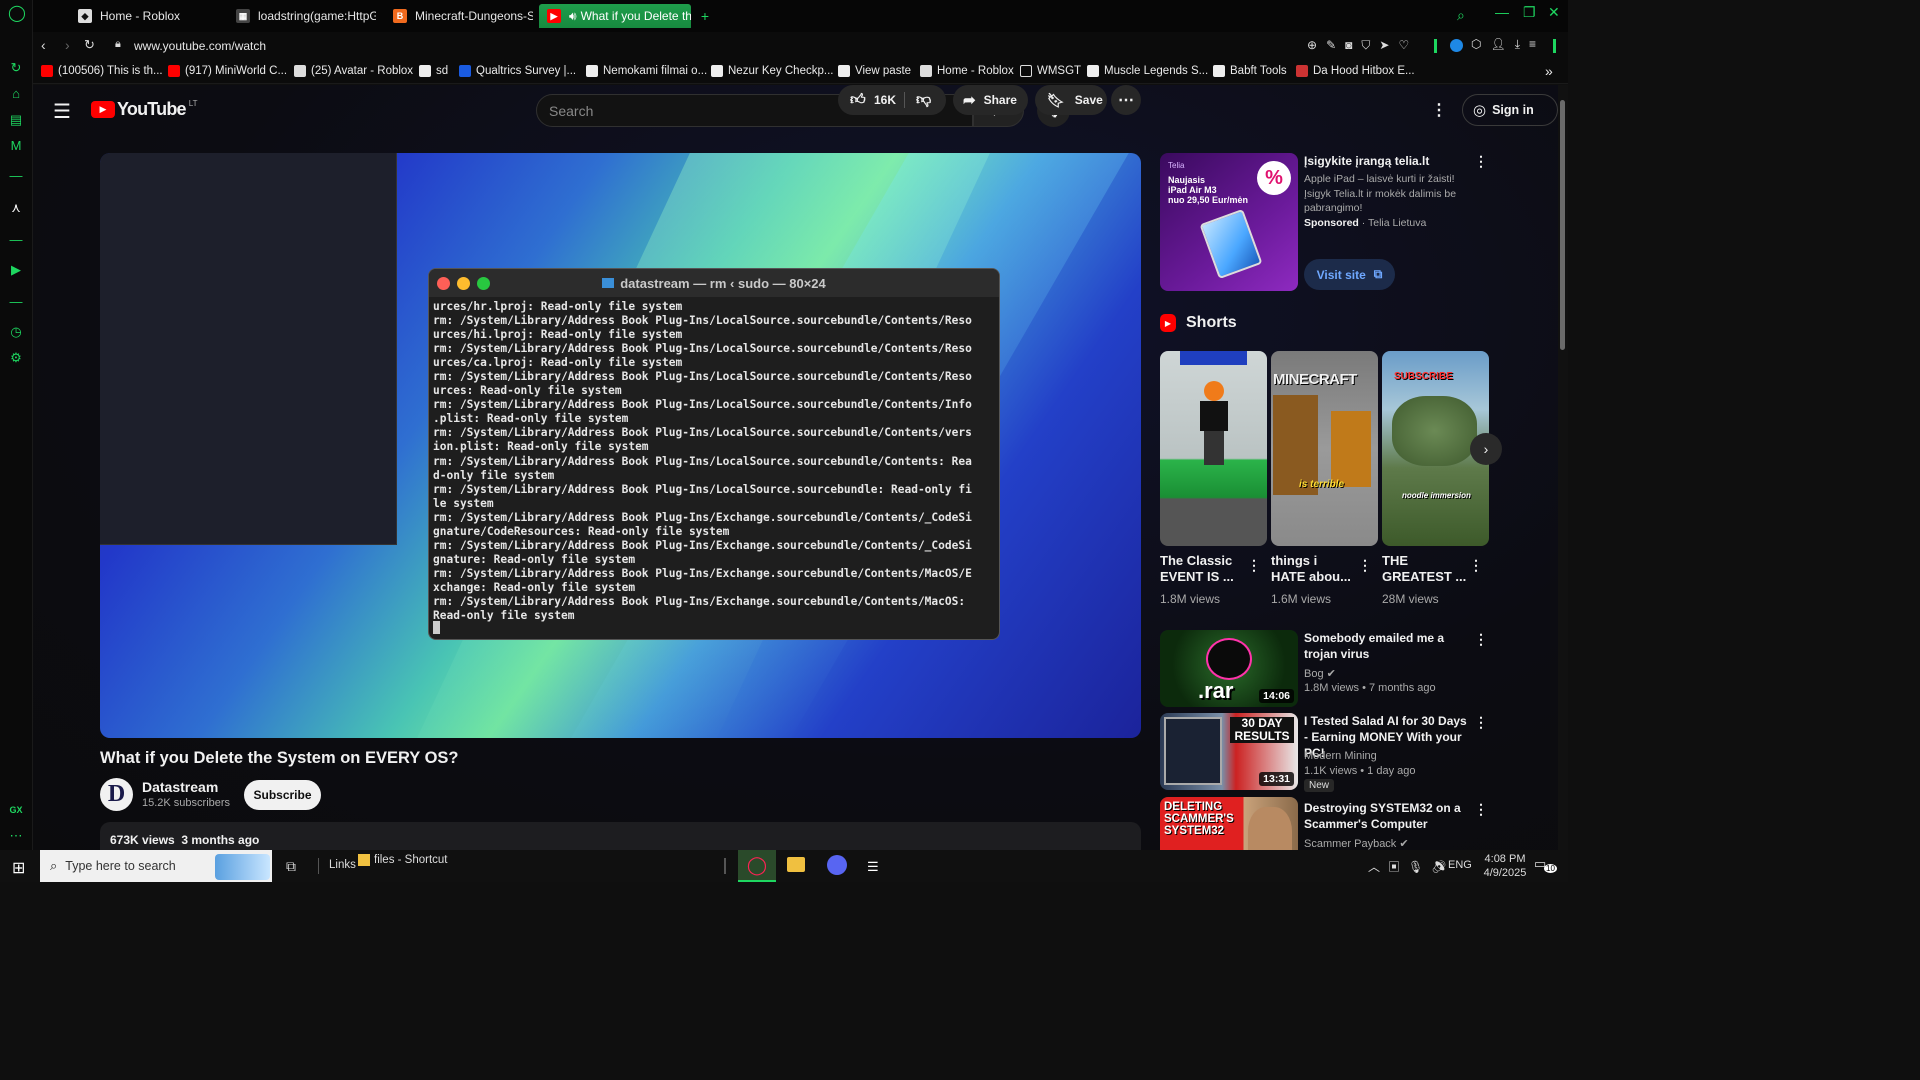 Image resolution: width=1920 pixels, height=1080 pixels. What do you see at coordinates (116, 794) in the screenshot?
I see `channel-avatar: D` at bounding box center [116, 794].